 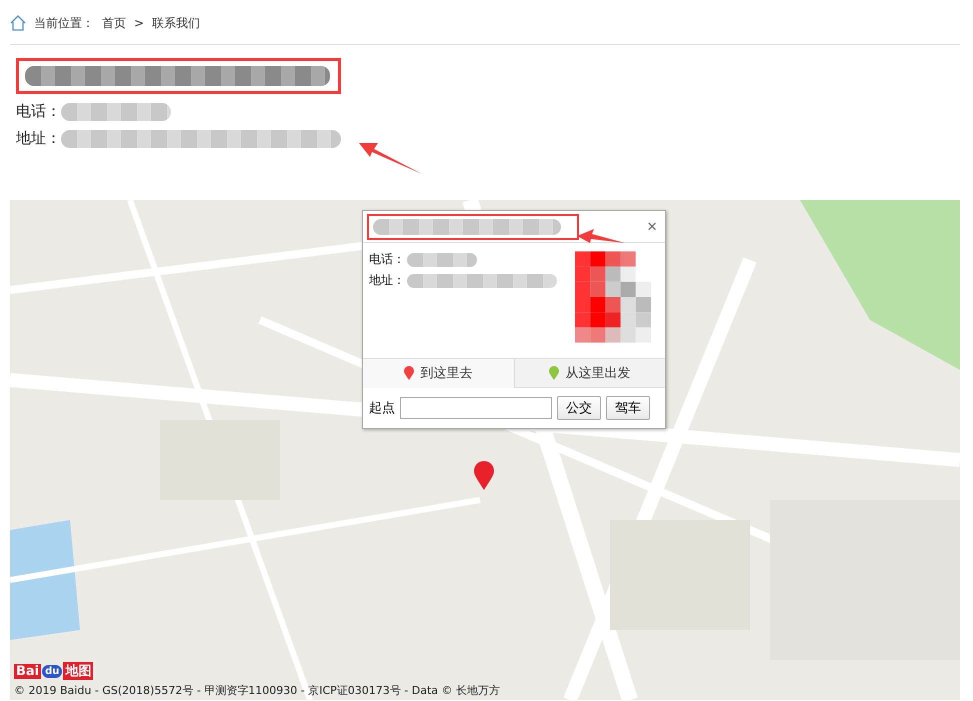 What do you see at coordinates (382, 408) in the screenshot?
I see `start-label: 起点` at bounding box center [382, 408].